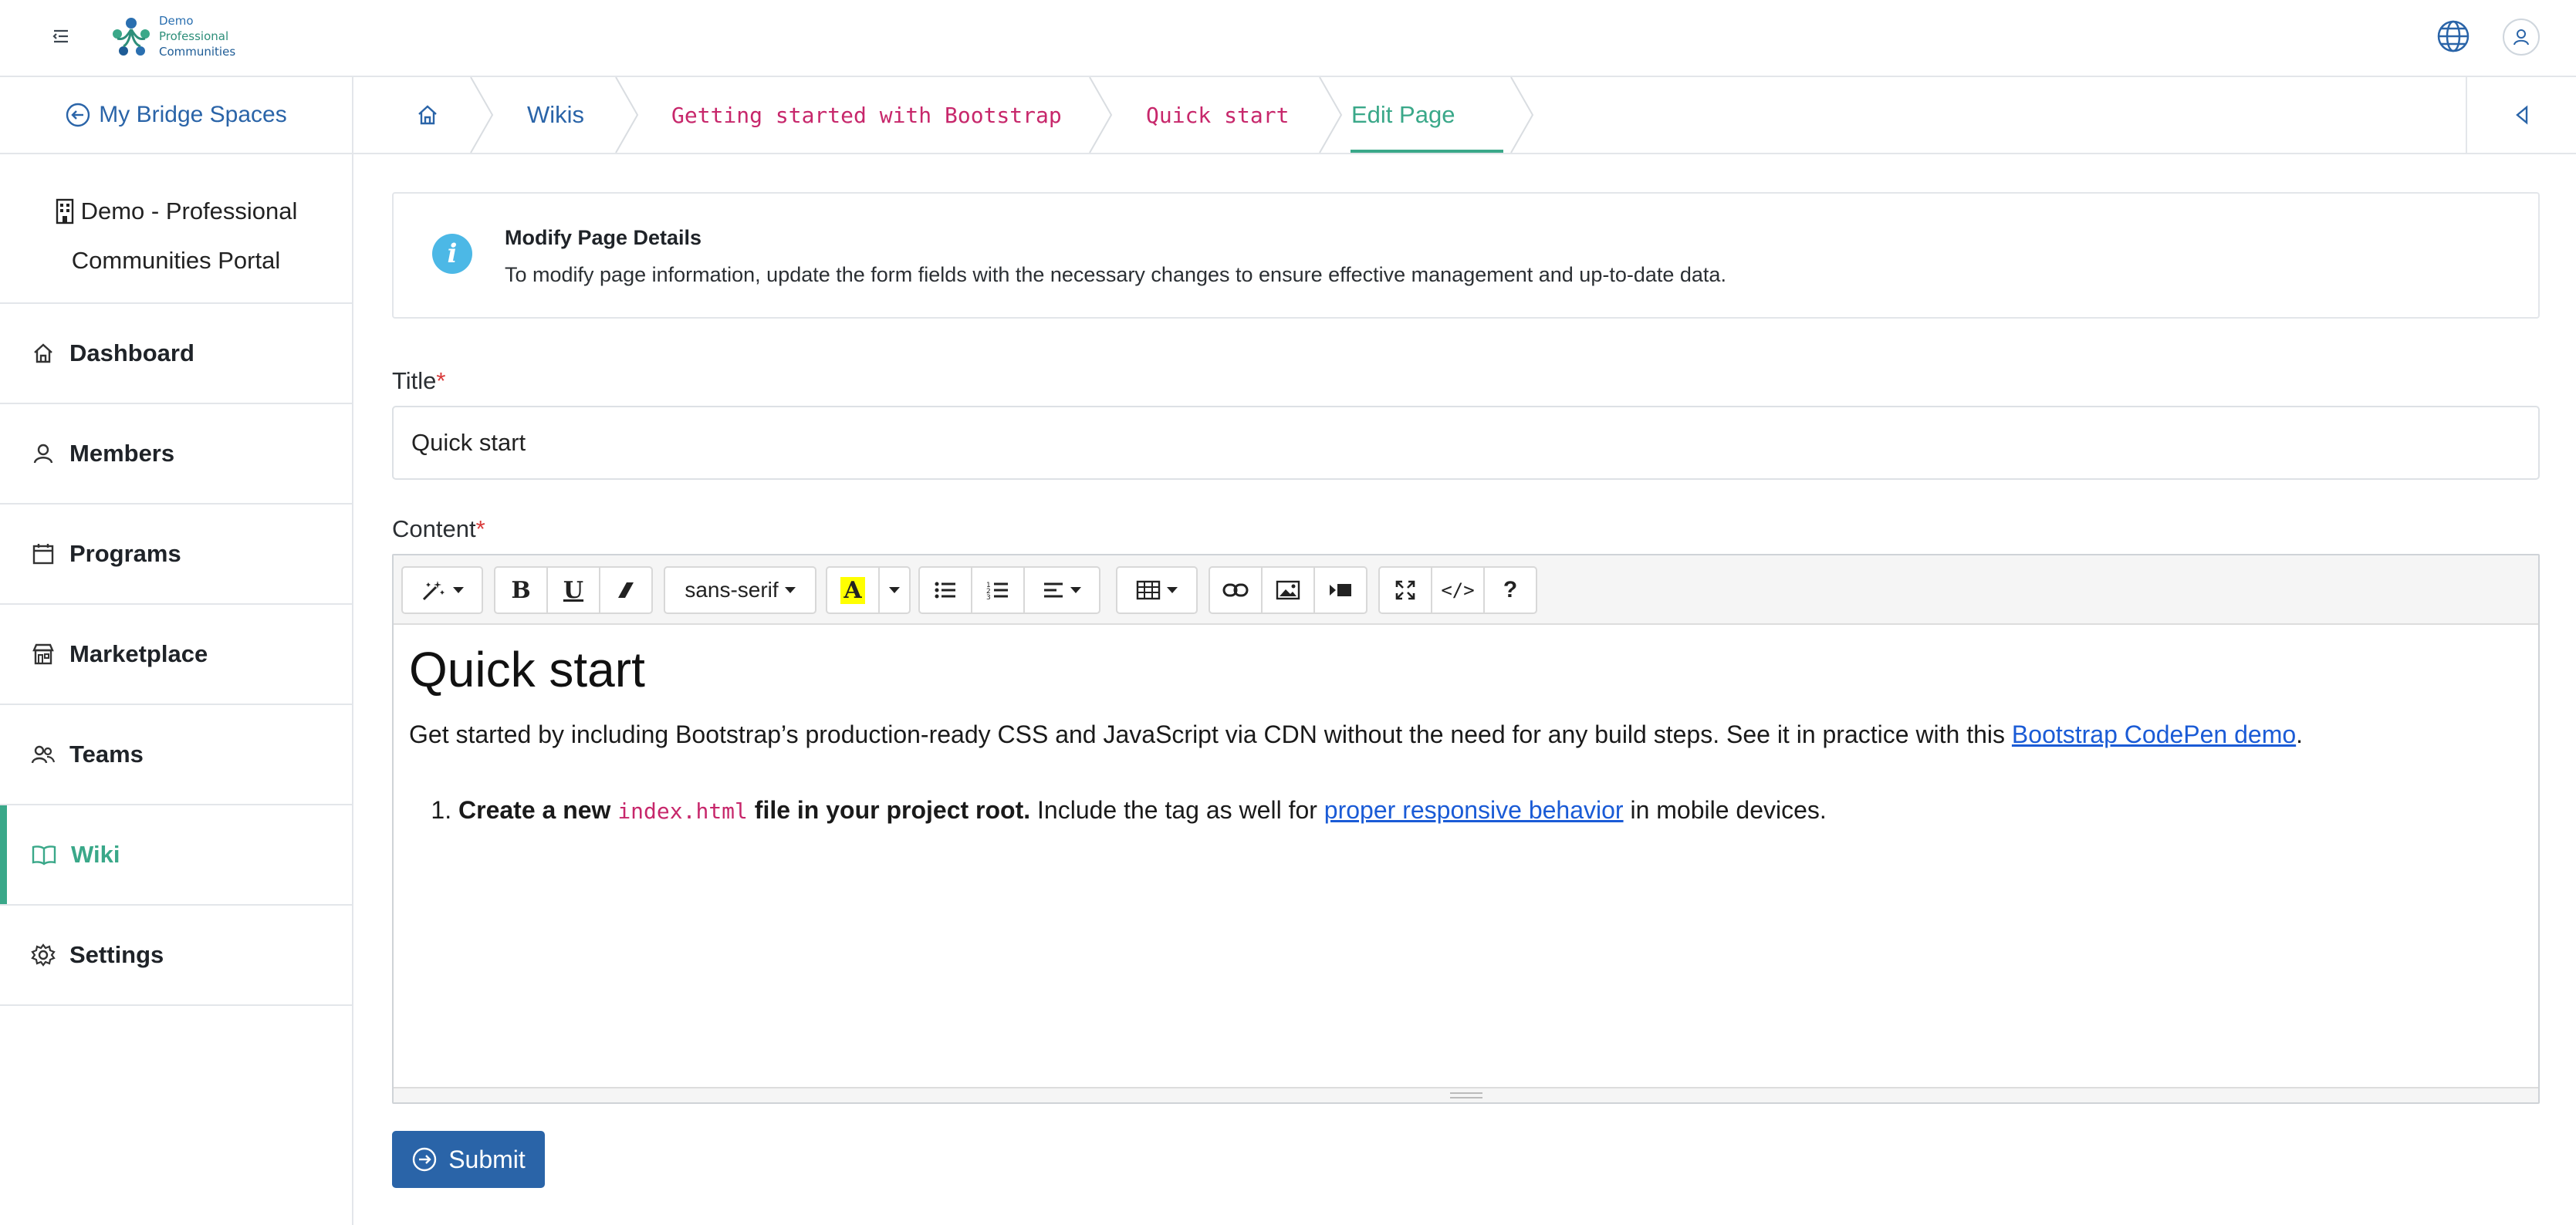  I want to click on insert-video-button, so click(1340, 590).